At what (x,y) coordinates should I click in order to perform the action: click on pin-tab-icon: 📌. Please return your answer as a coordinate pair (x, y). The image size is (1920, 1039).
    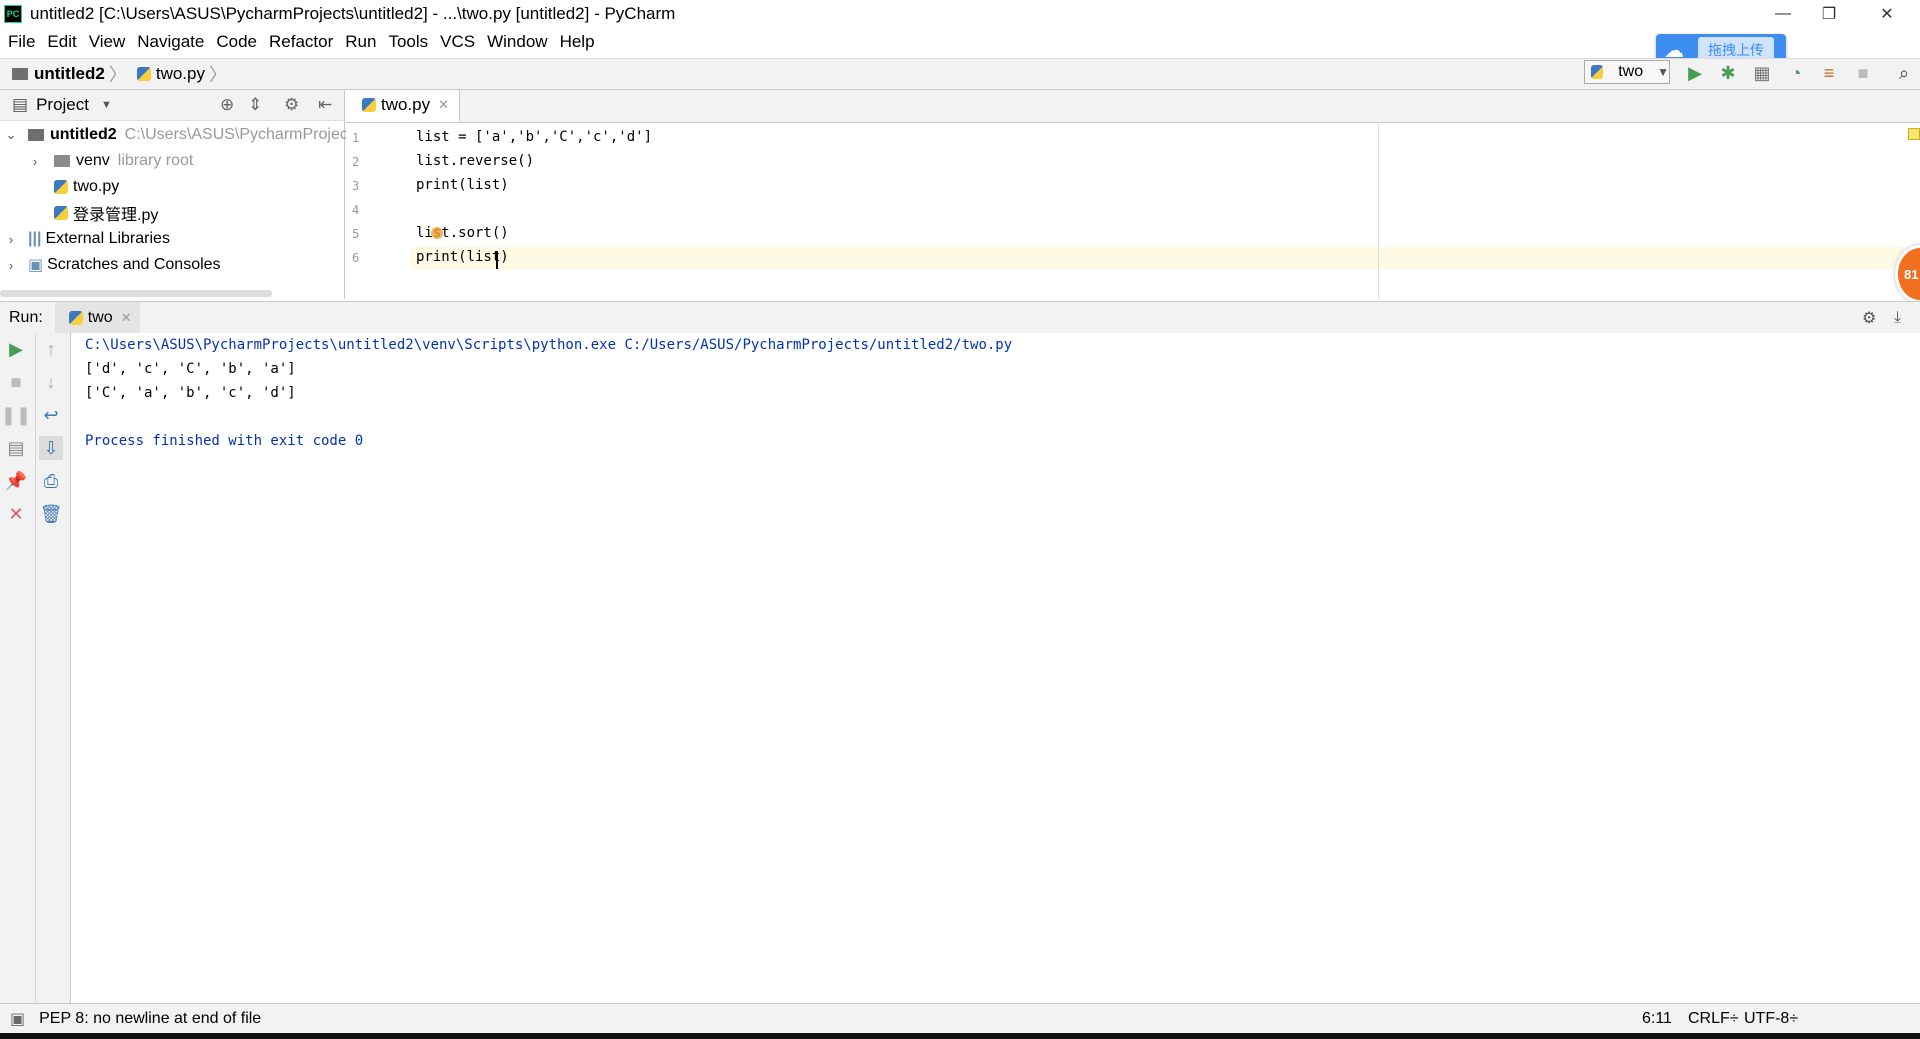
    Looking at the image, I should click on (16, 481).